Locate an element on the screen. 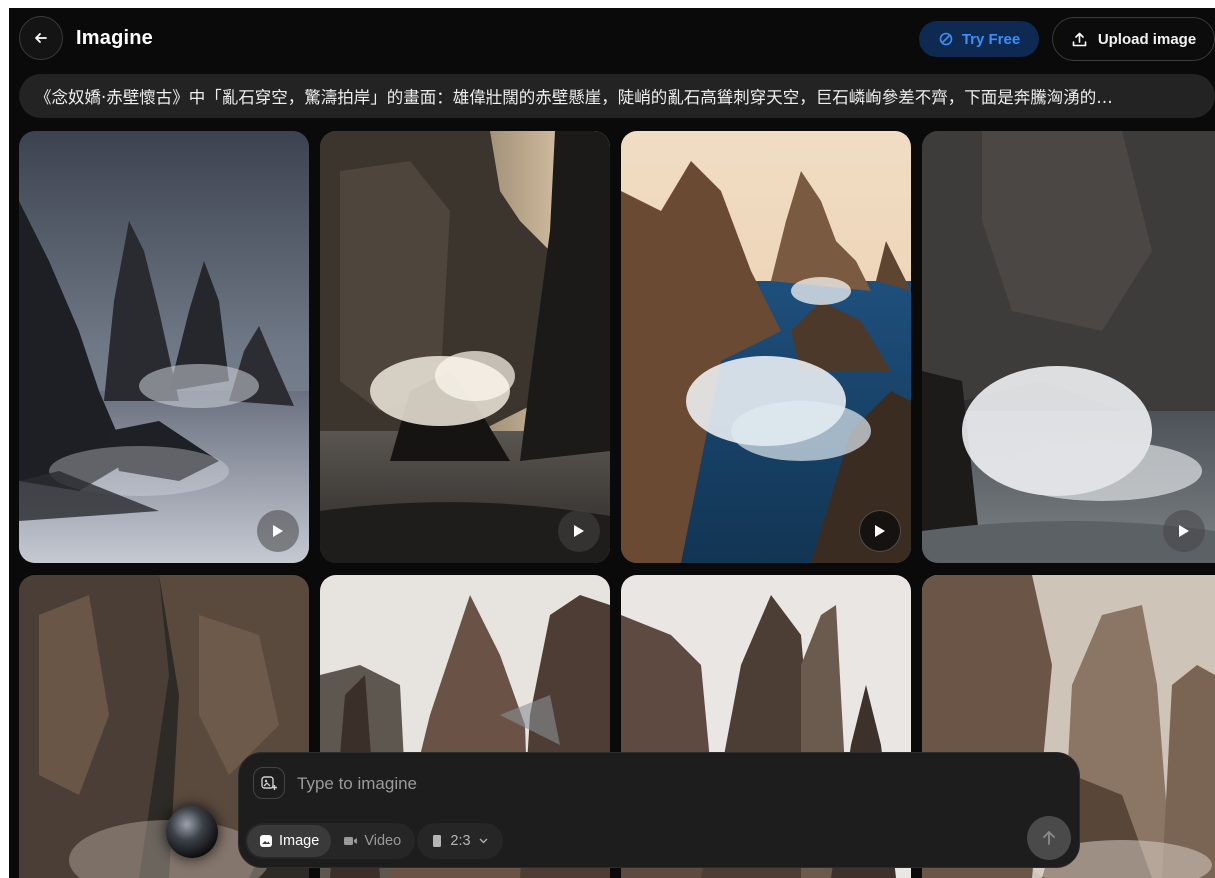  mode-video-label: Video is located at coordinates (383, 841).